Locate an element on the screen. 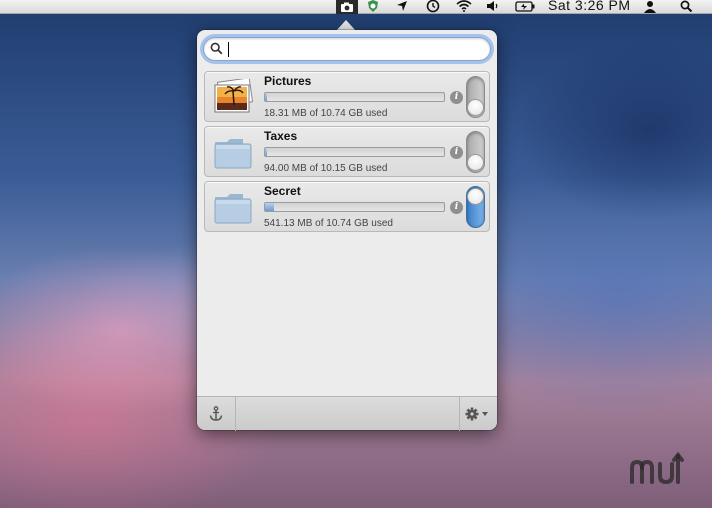 The image size is (712, 508). location-arrow-icon is located at coordinates (402, 7).